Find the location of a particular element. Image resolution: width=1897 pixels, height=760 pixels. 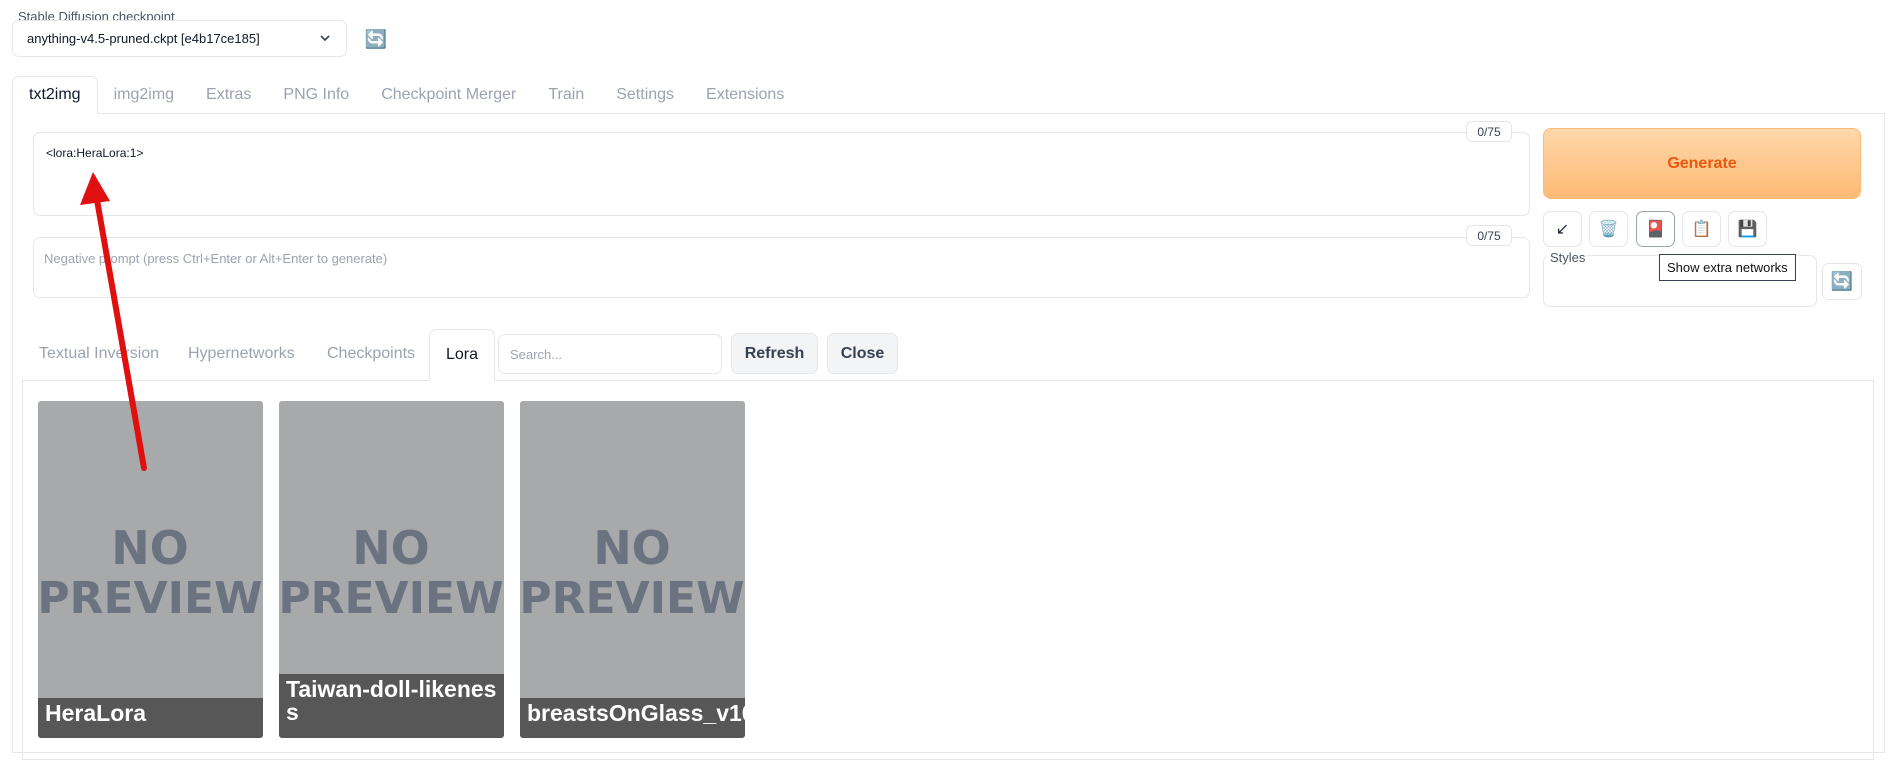

tab-png-info: PNG Info is located at coordinates (316, 95).